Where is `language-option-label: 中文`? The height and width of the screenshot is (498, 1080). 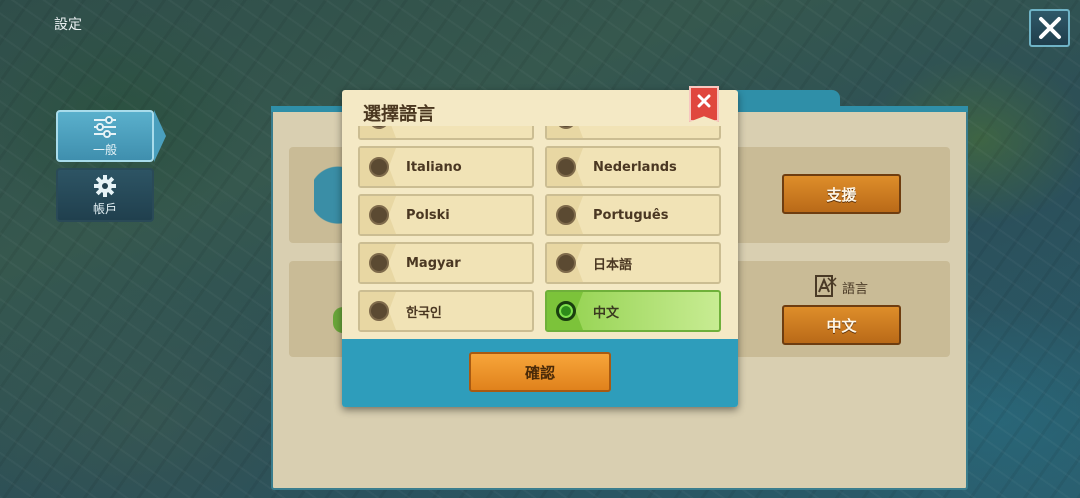 language-option-label: 中文 is located at coordinates (606, 313).